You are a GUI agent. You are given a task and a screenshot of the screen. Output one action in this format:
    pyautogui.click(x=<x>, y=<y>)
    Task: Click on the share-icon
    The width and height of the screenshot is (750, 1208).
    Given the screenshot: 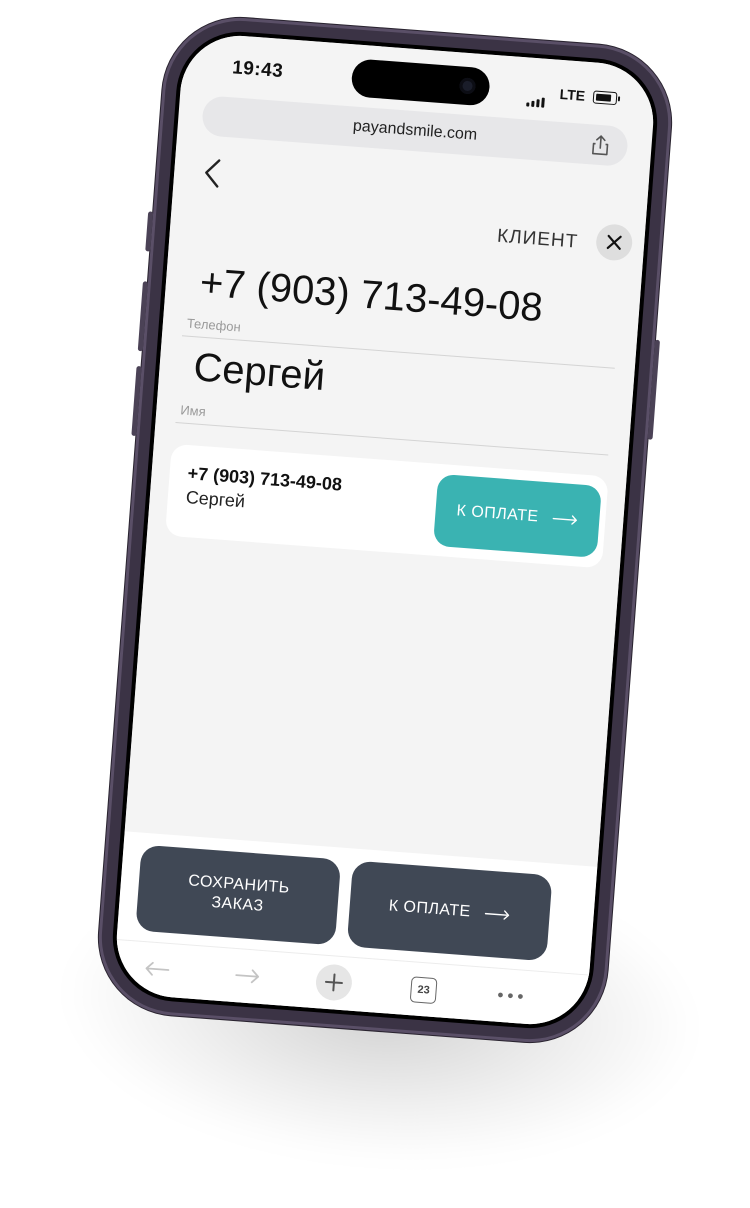 What is the action you would take?
    pyautogui.click(x=601, y=145)
    